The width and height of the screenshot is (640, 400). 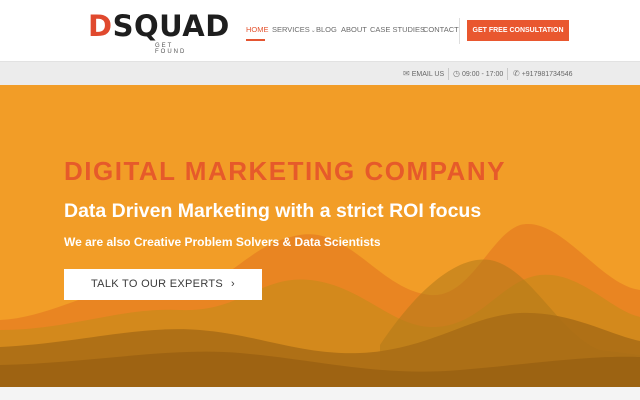 I want to click on talk-to-experts-button: TALK TO OUR EXPERTS ›, so click(x=163, y=284).